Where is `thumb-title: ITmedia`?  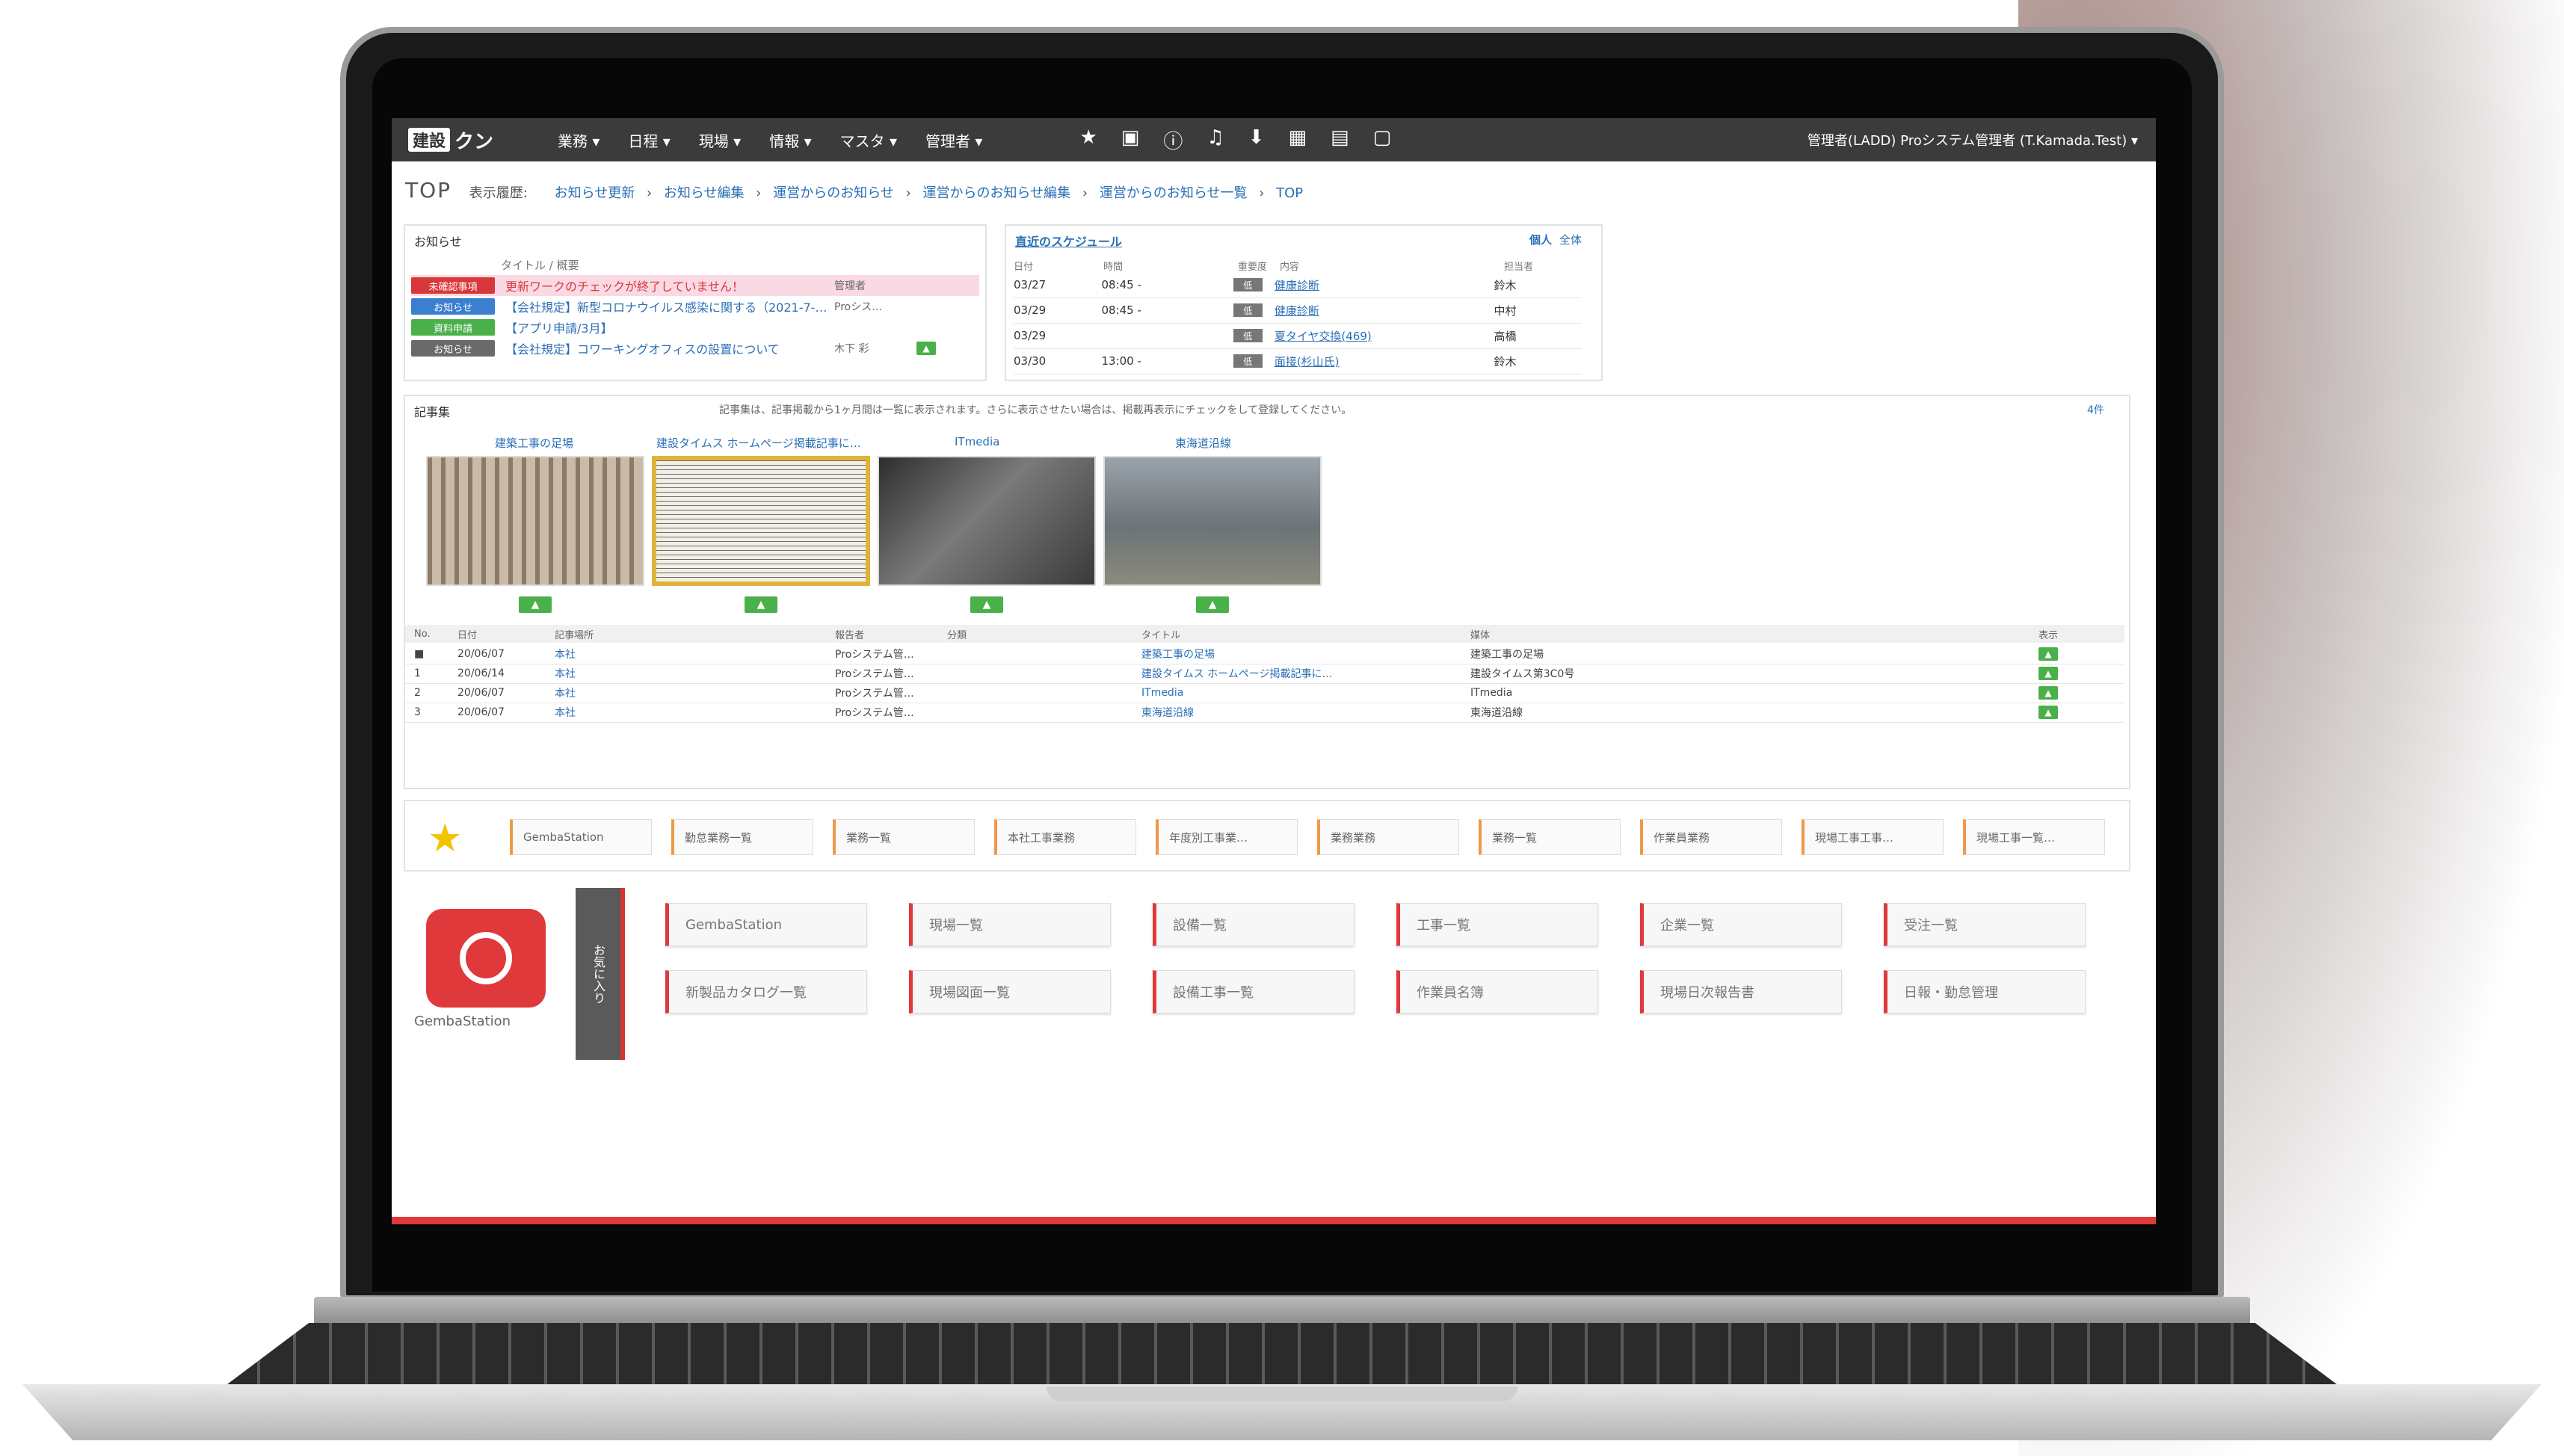 thumb-title: ITmedia is located at coordinates (977, 441).